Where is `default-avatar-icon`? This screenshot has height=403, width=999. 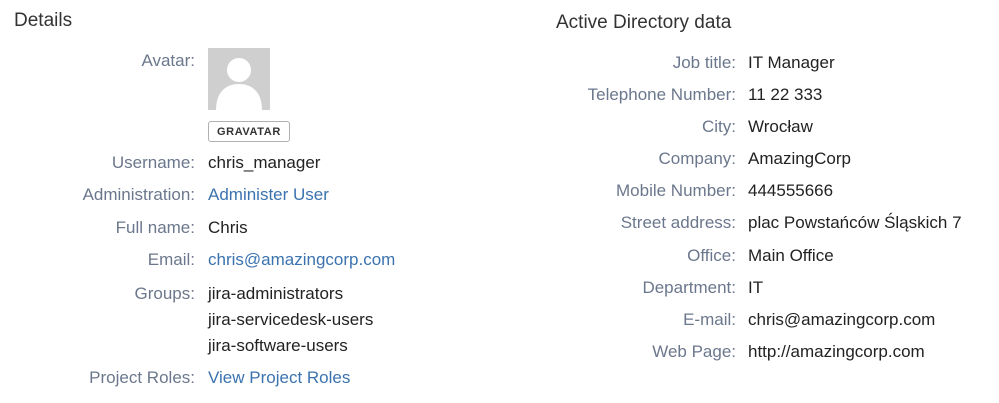
default-avatar-icon is located at coordinates (239, 79).